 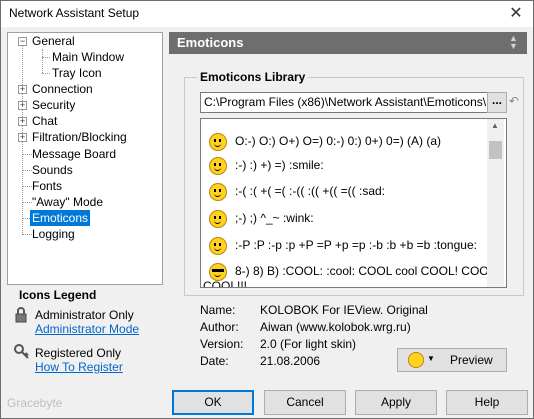 What do you see at coordinates (74, 13) in the screenshot?
I see `window-title: Network Assistant Setup` at bounding box center [74, 13].